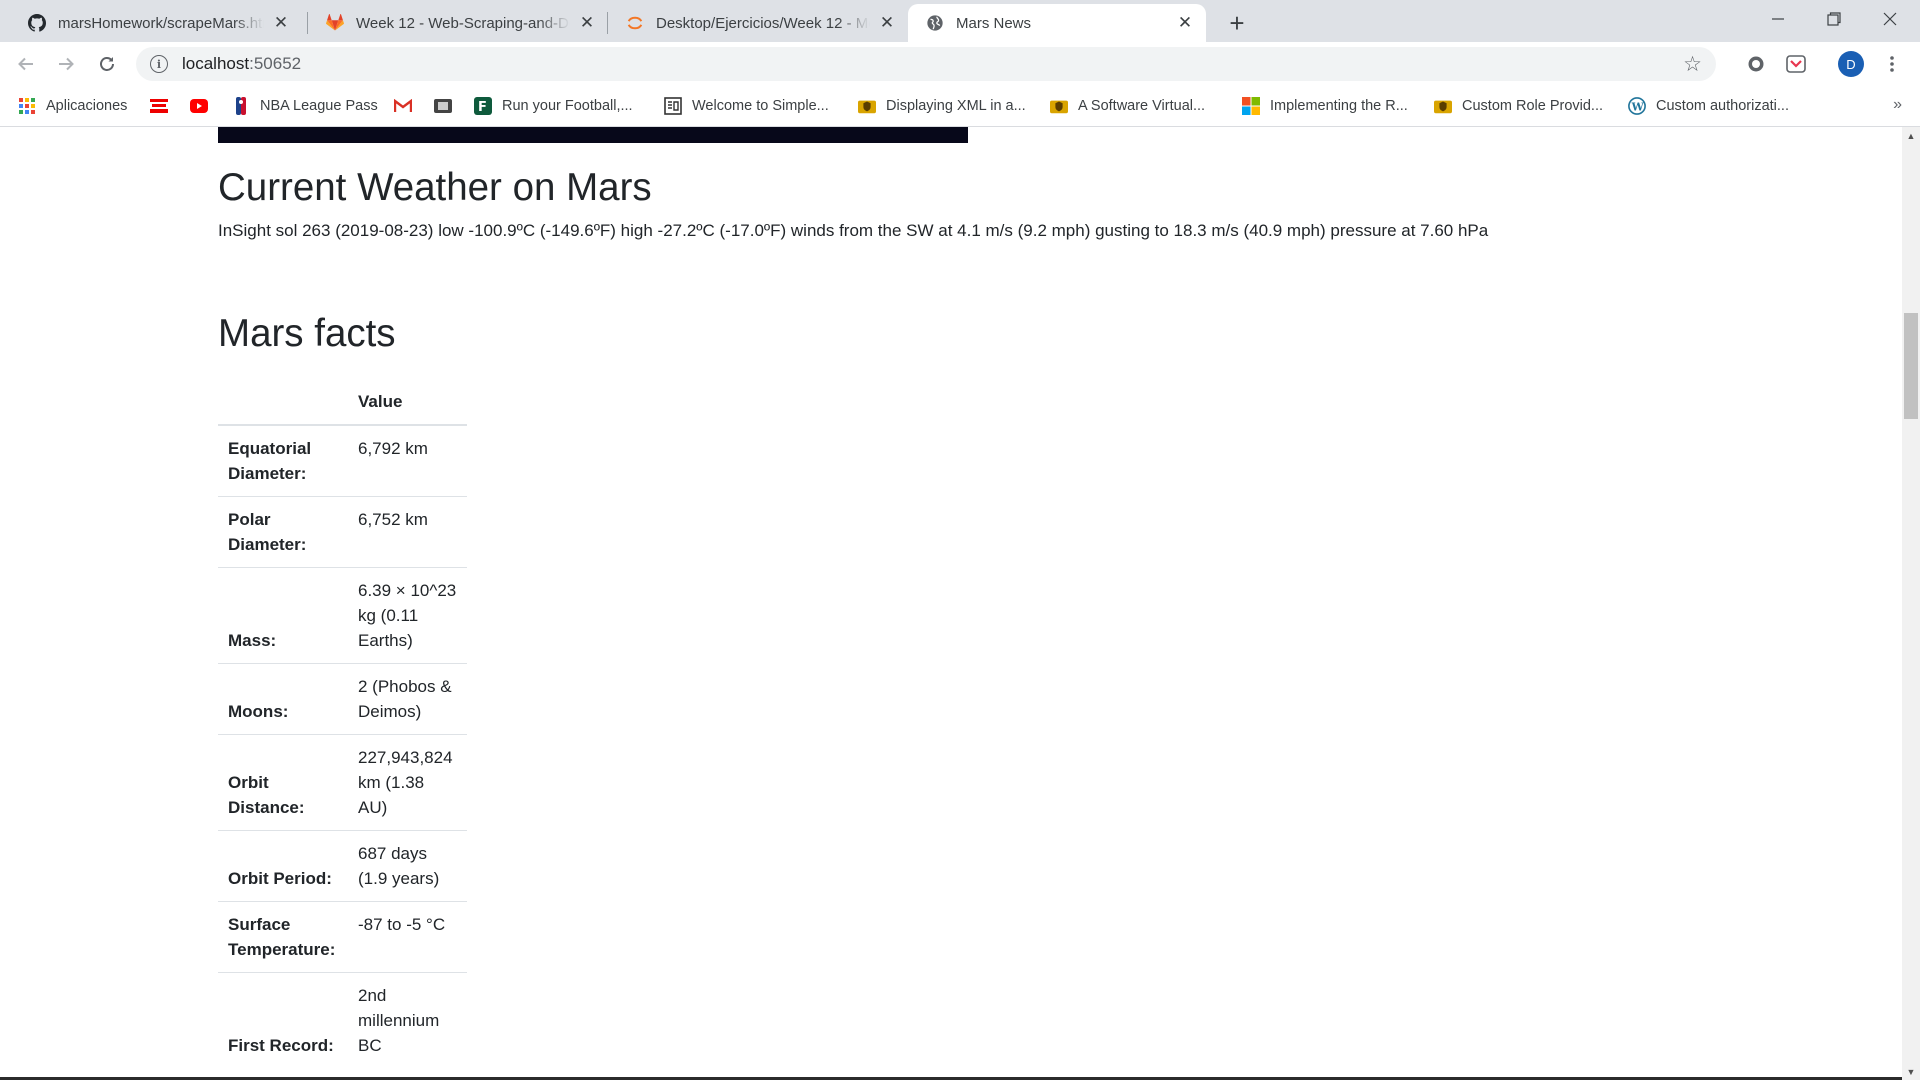 This screenshot has width=1920, height=1080. Describe the element at coordinates (335, 23) in the screenshot. I see `gitlab-icon` at that location.